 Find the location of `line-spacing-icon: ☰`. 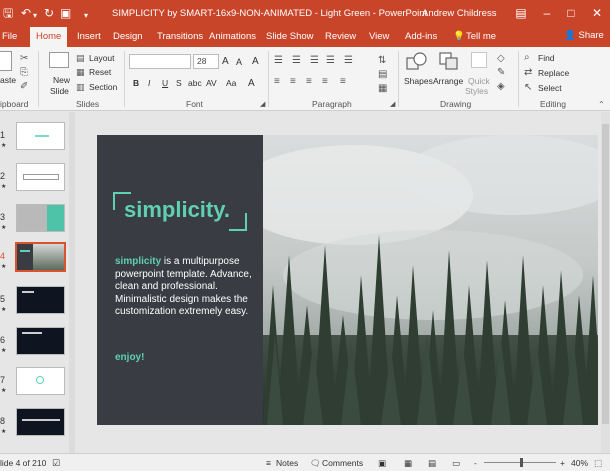

line-spacing-icon: ☰ is located at coordinates (348, 61).